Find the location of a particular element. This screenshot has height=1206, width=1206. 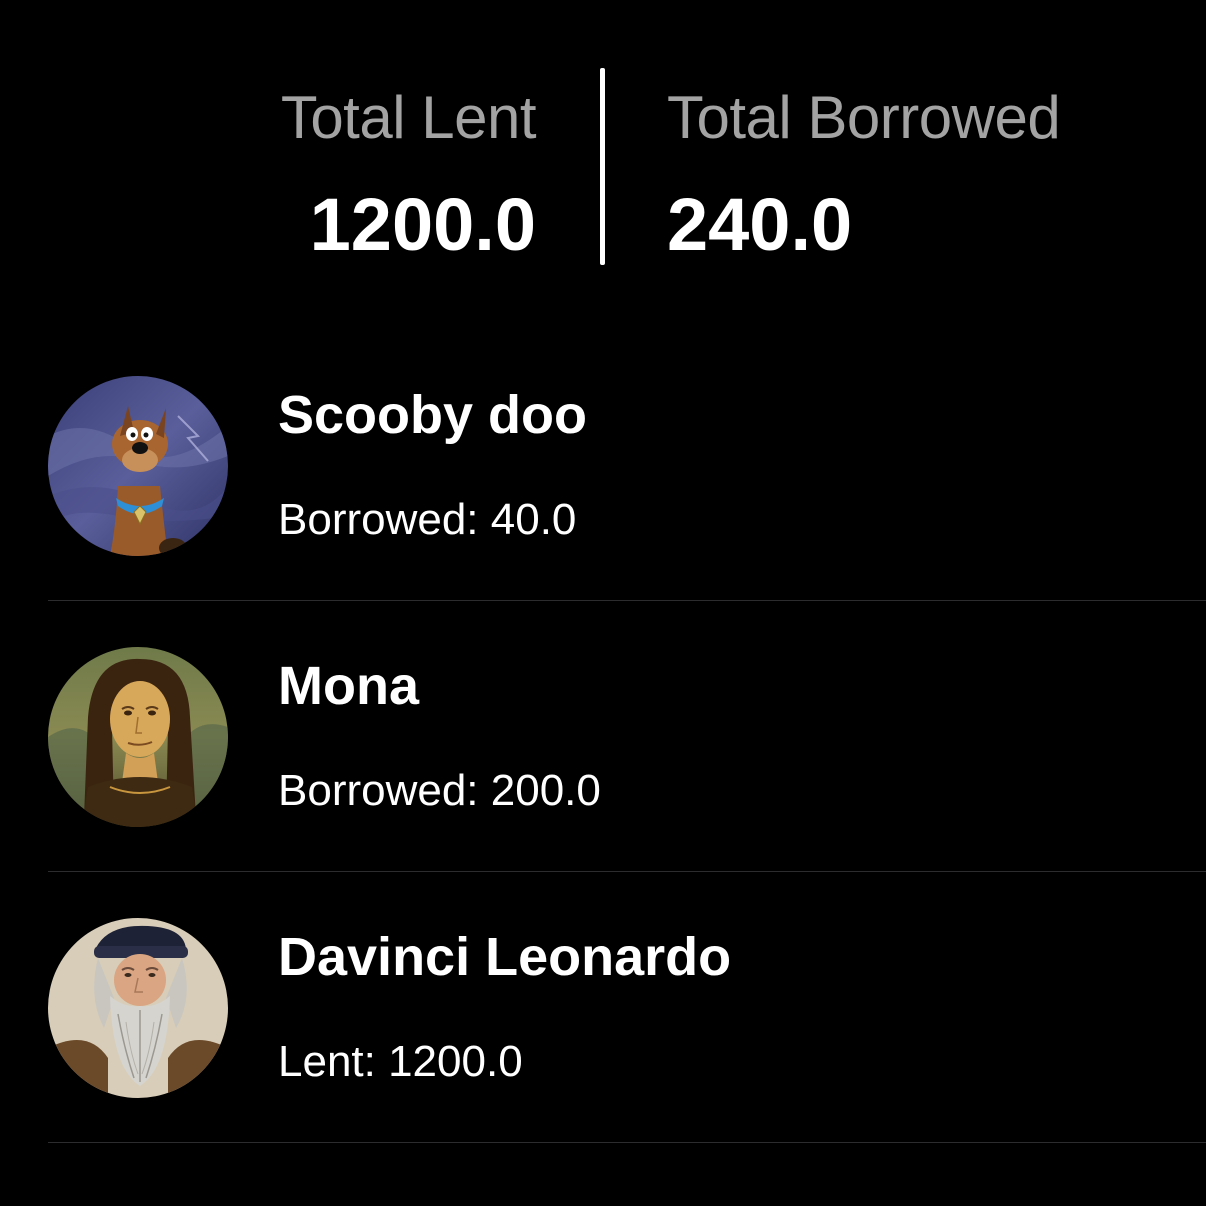

row-divider is located at coordinates (627, 1142).